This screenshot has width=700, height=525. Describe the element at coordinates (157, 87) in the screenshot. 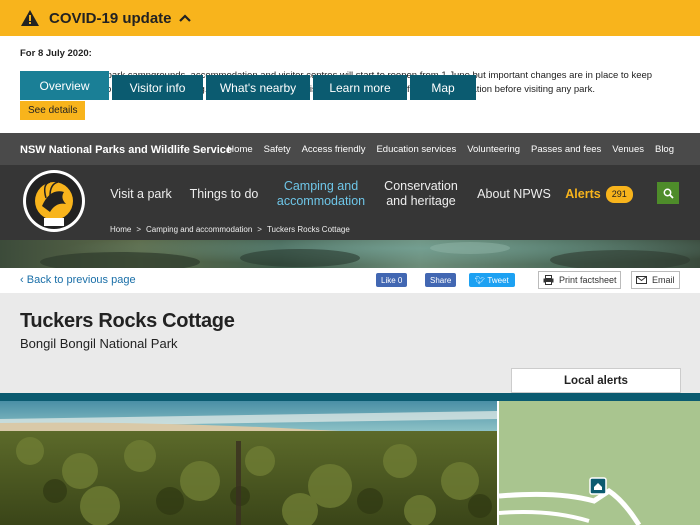

I see `tab-visitor-info: Visitor info` at that location.